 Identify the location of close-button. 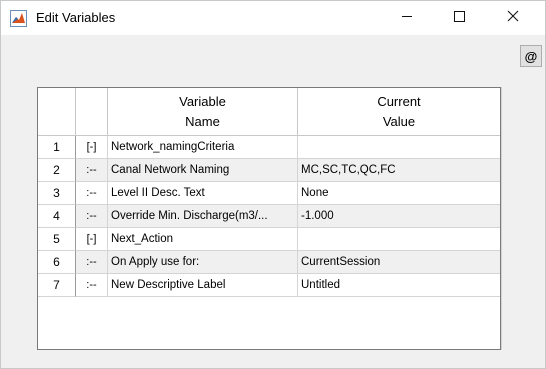
(513, 18).